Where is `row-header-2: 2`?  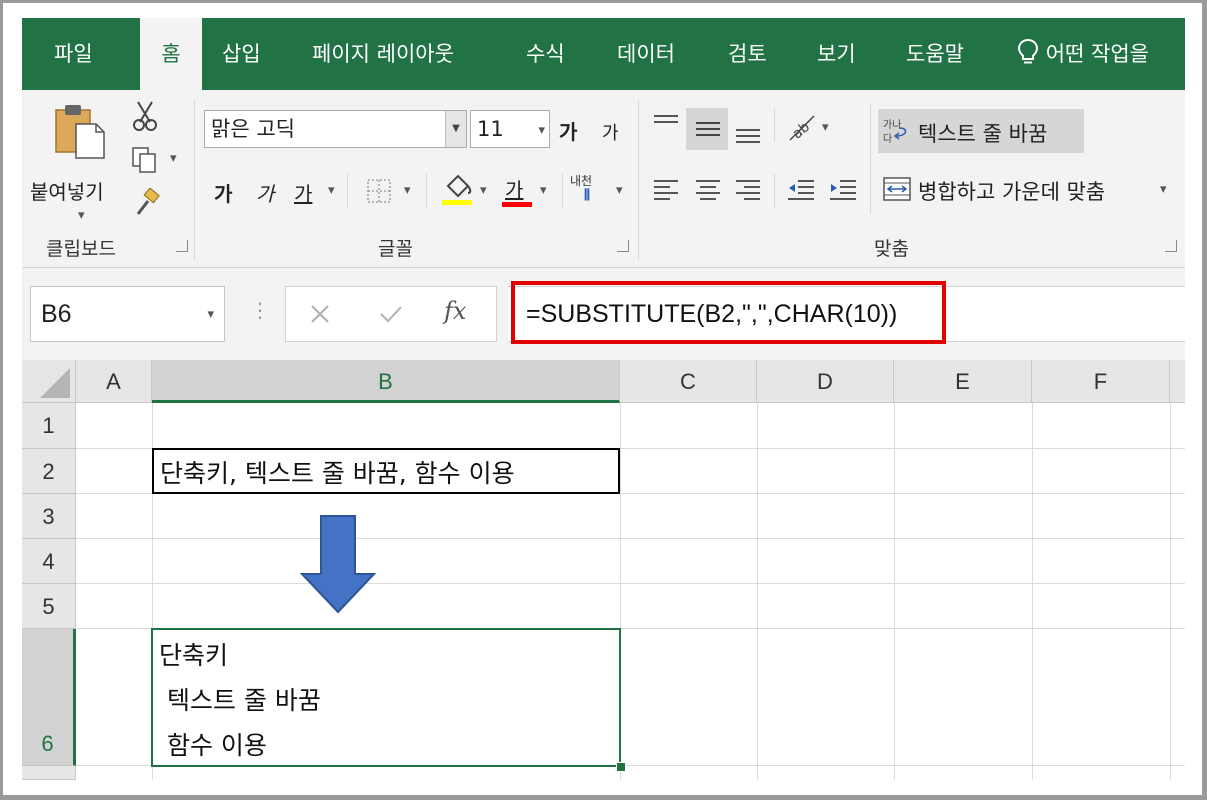
row-header-2: 2 is located at coordinates (49, 471).